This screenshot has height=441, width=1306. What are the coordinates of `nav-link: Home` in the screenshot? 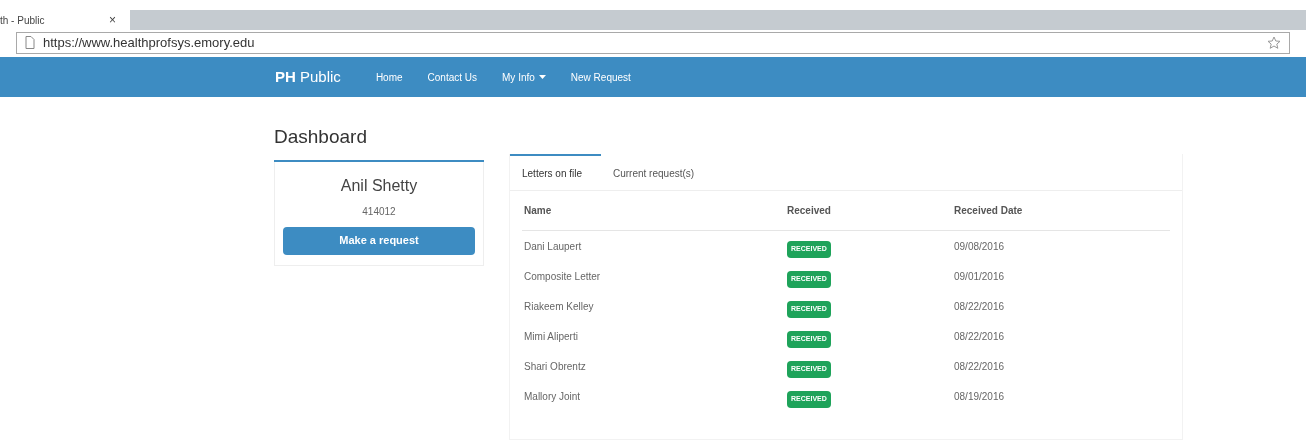 It's located at (389, 77).